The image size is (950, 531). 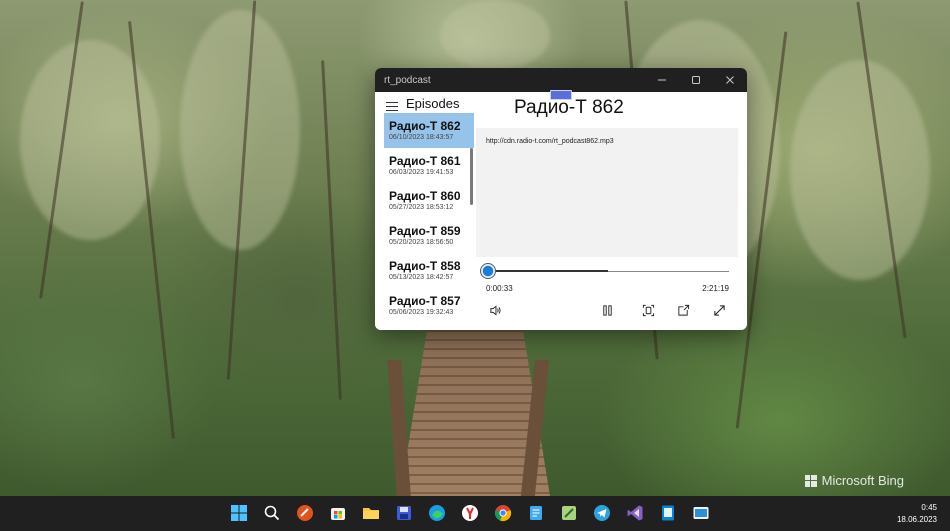 I want to click on bing-logo-icon, so click(x=810, y=480).